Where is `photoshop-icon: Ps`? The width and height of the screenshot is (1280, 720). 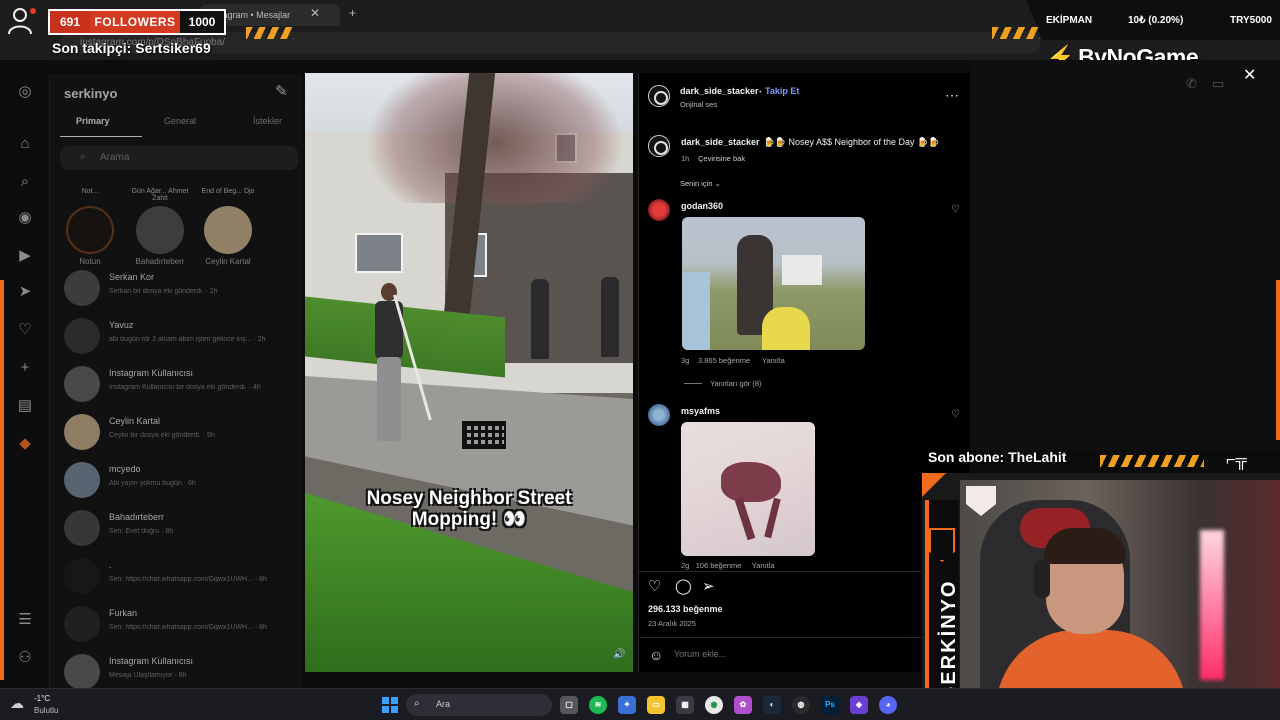 photoshop-icon: Ps is located at coordinates (830, 705).